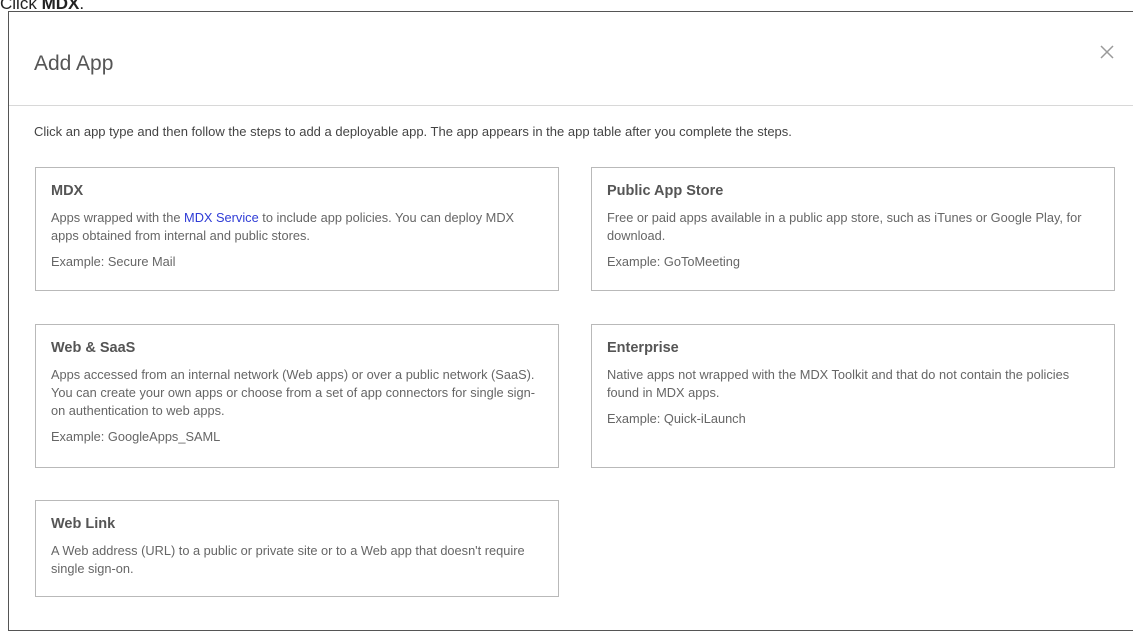 The width and height of the screenshot is (1133, 631). I want to click on dialog-header: Add App, so click(571, 59).